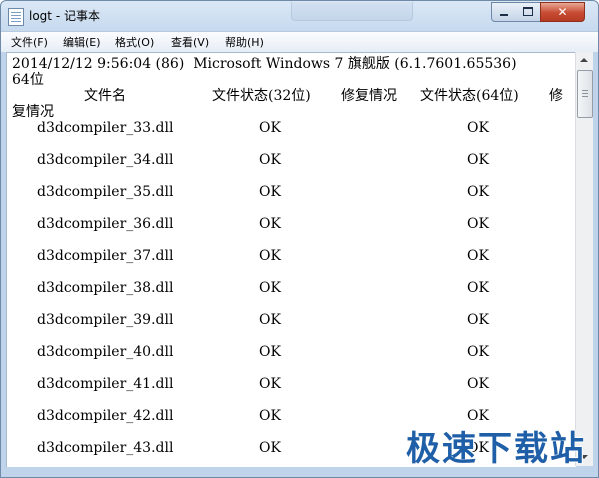 The height and width of the screenshot is (478, 599). I want to click on row-filename: d3dcompiler_37.dll, so click(105, 256).